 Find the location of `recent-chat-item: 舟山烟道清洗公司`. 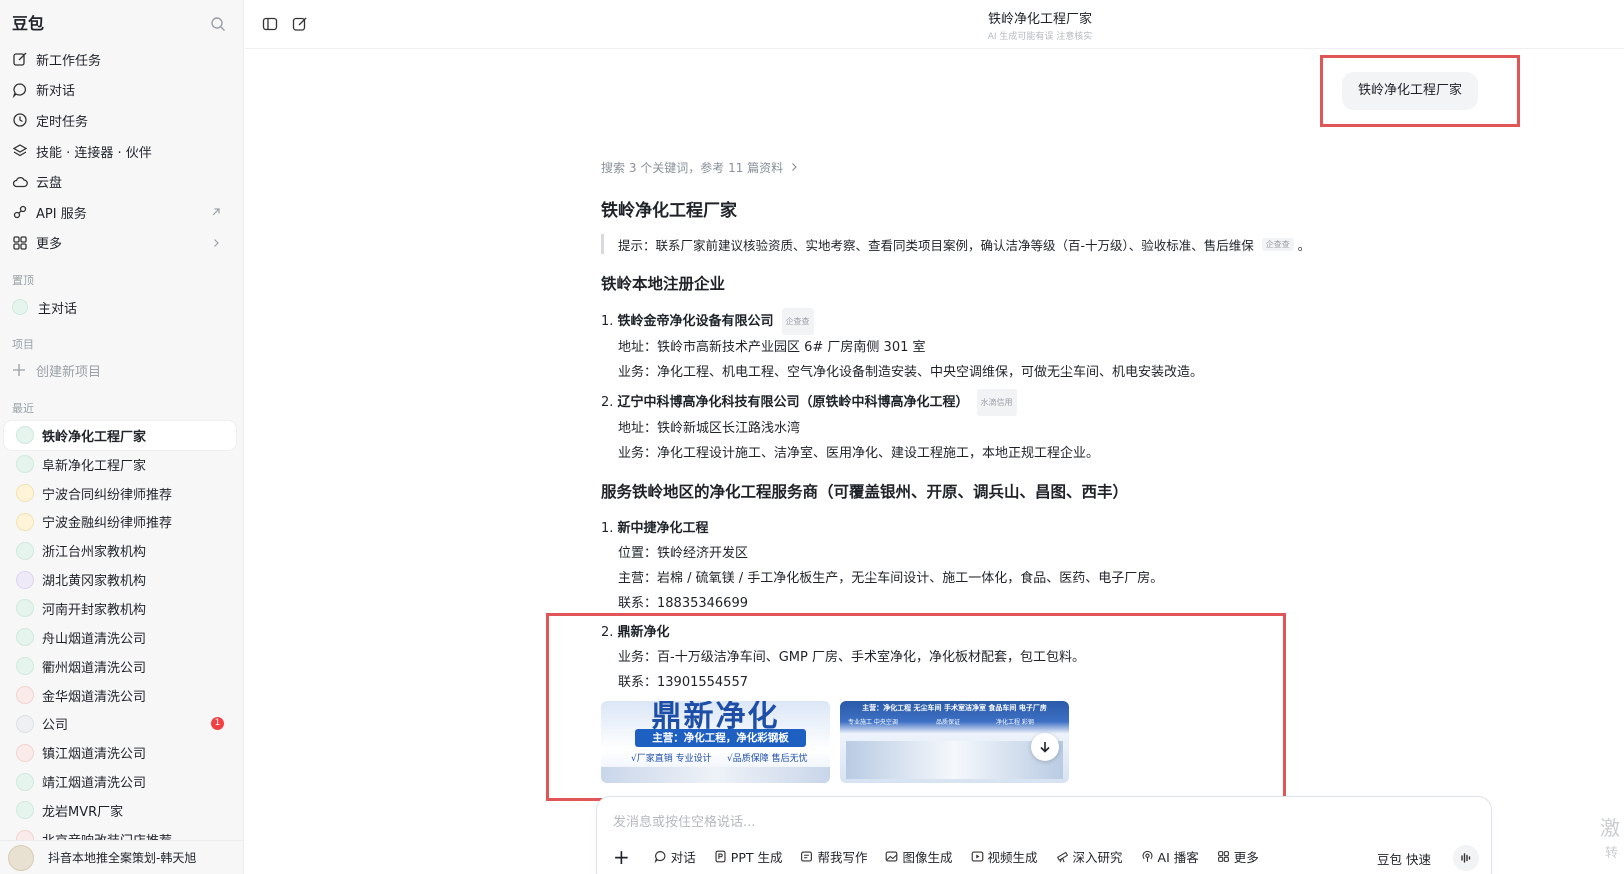

recent-chat-item: 舟山烟道清洗公司 is located at coordinates (120, 637).